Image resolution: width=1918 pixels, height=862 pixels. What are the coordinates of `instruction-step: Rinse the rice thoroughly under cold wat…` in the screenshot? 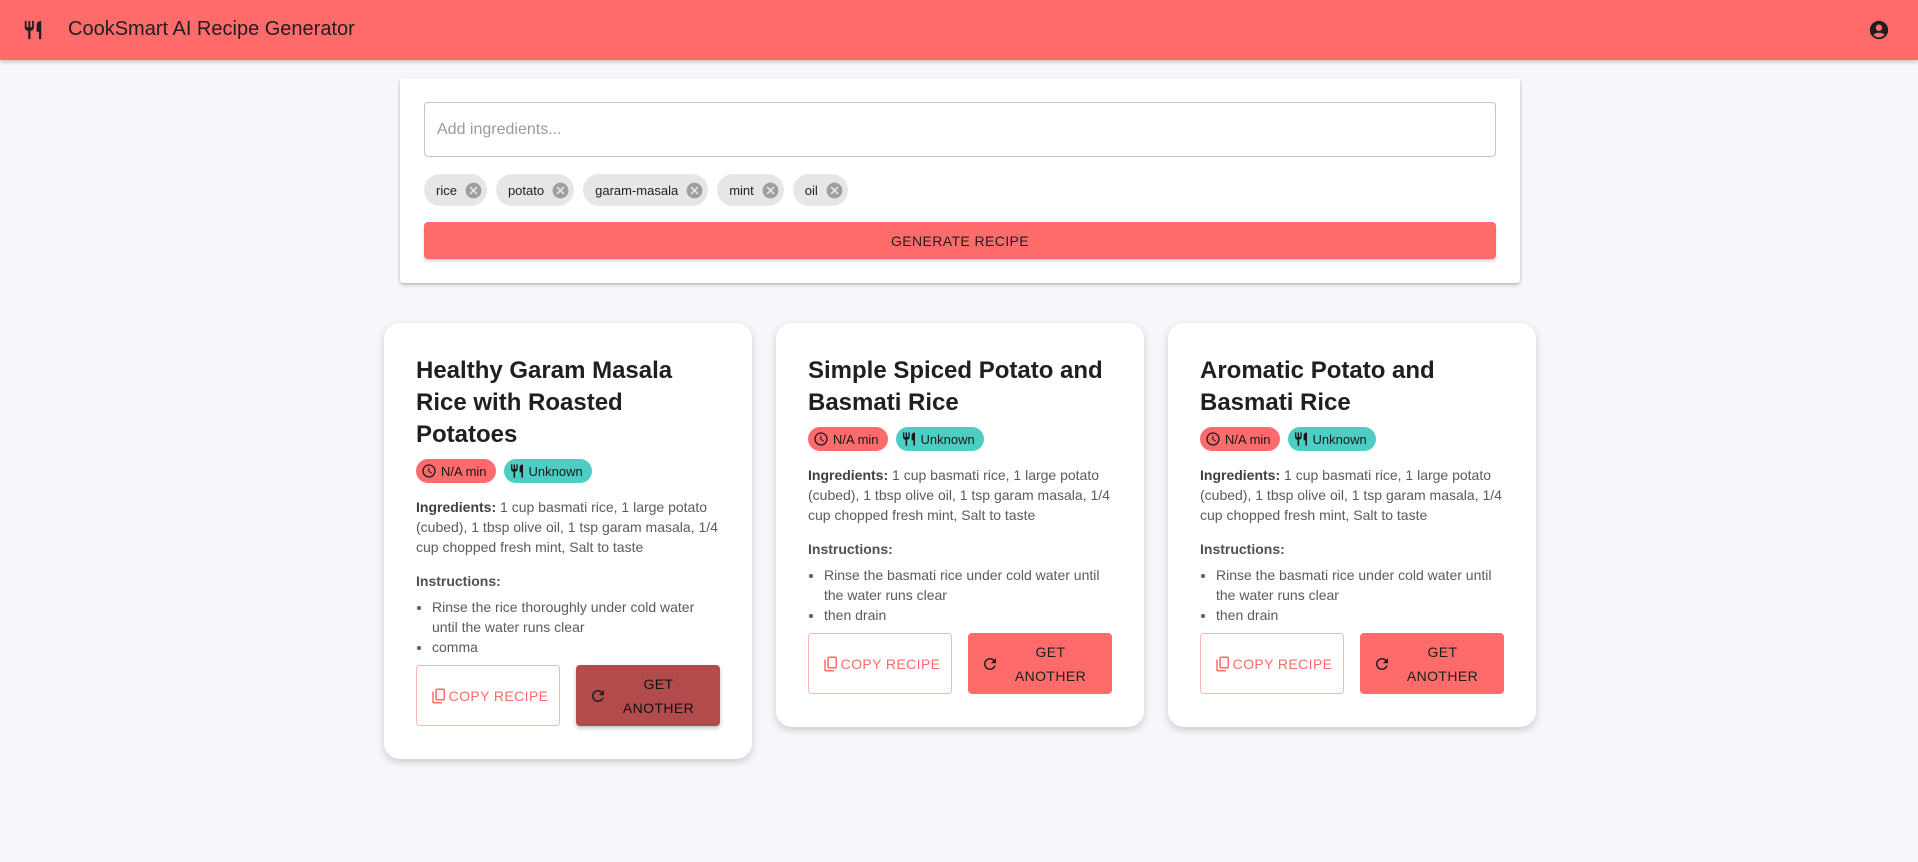 It's located at (576, 617).